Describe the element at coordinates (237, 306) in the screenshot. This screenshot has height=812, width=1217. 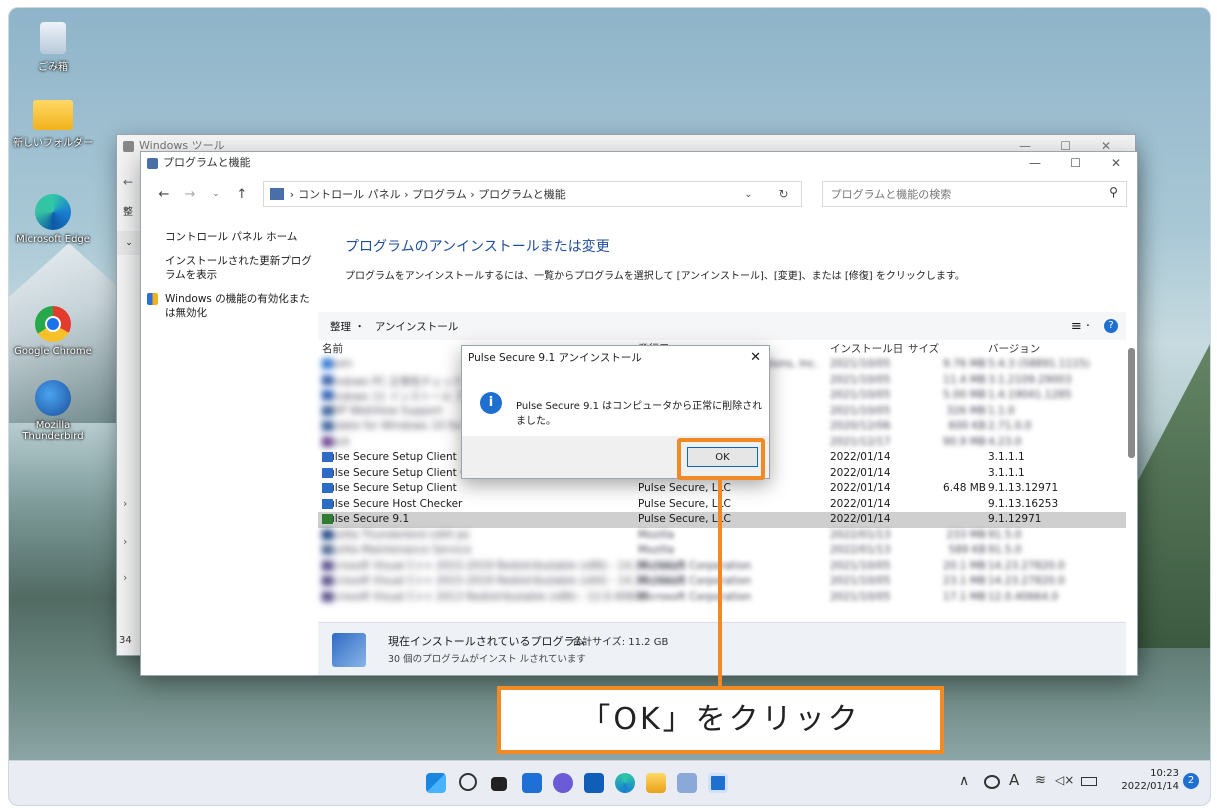
I see `link-windows-features: Windows の機能の有効化または無効化` at that location.